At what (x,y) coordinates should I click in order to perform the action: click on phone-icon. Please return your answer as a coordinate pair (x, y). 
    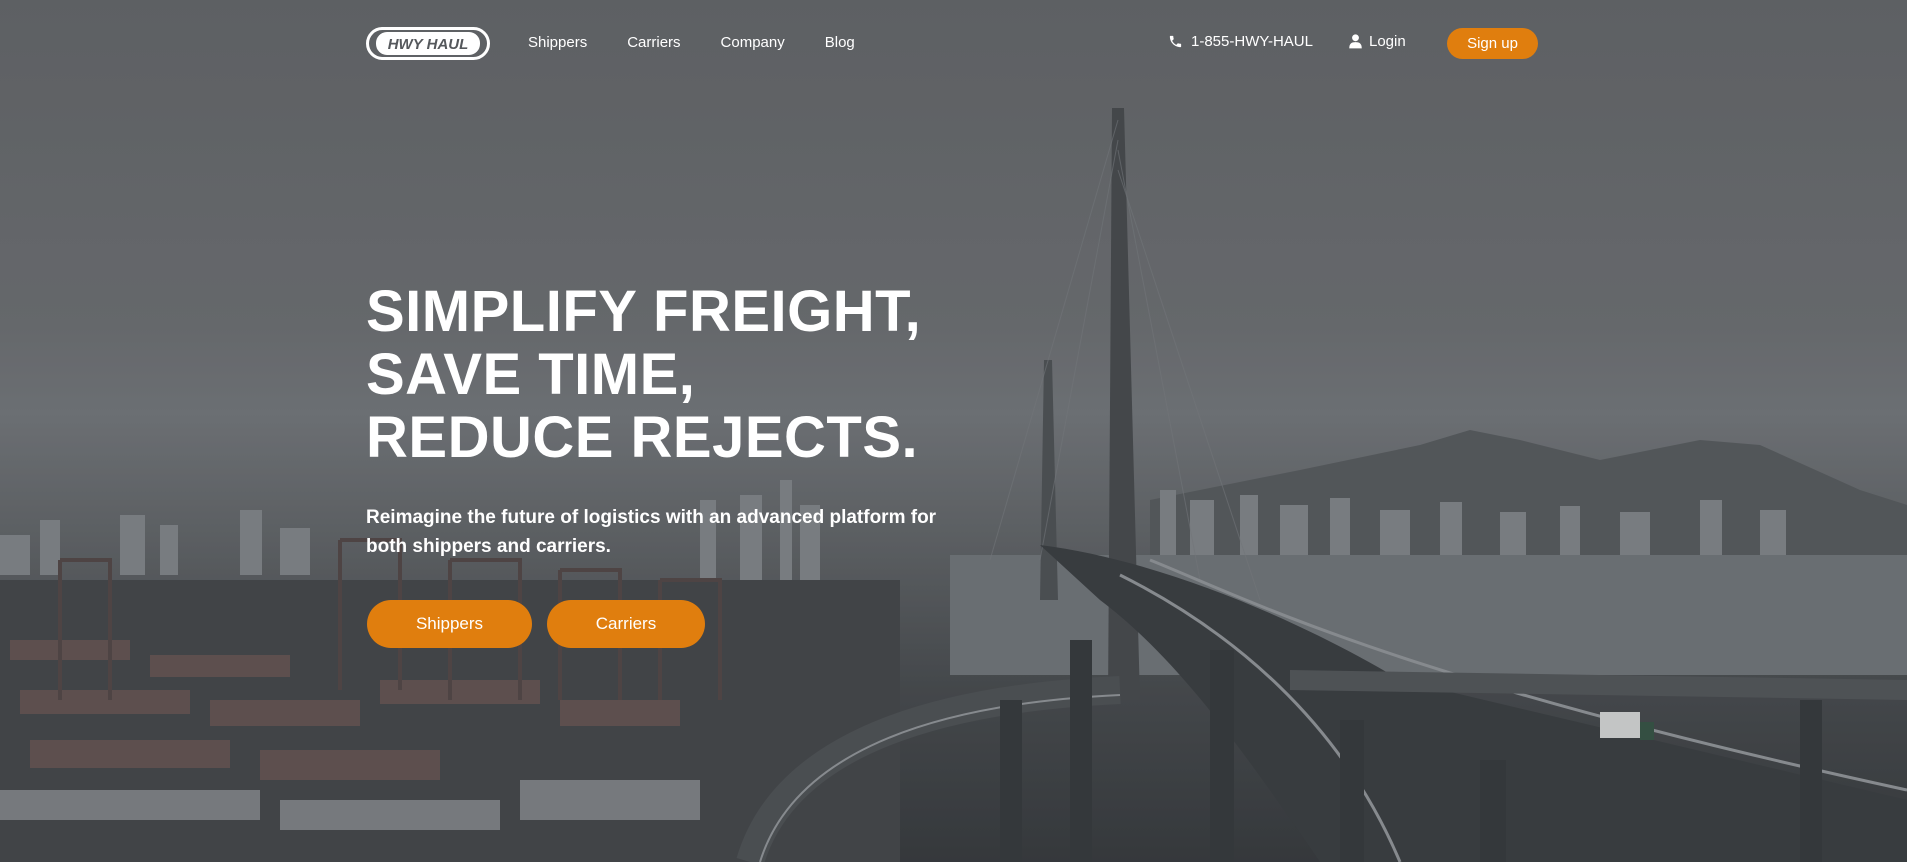
    Looking at the image, I should click on (1175, 41).